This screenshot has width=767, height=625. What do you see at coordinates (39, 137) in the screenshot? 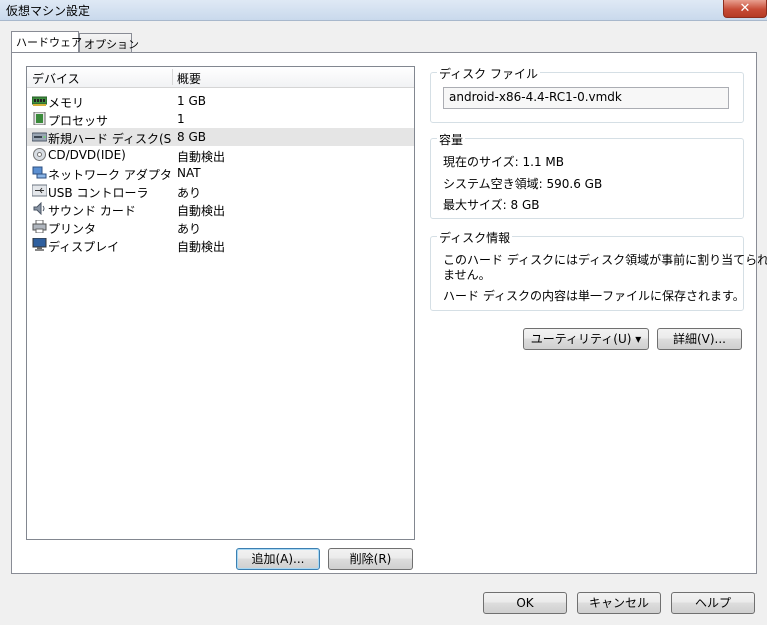
I see `hard-disk-icon` at bounding box center [39, 137].